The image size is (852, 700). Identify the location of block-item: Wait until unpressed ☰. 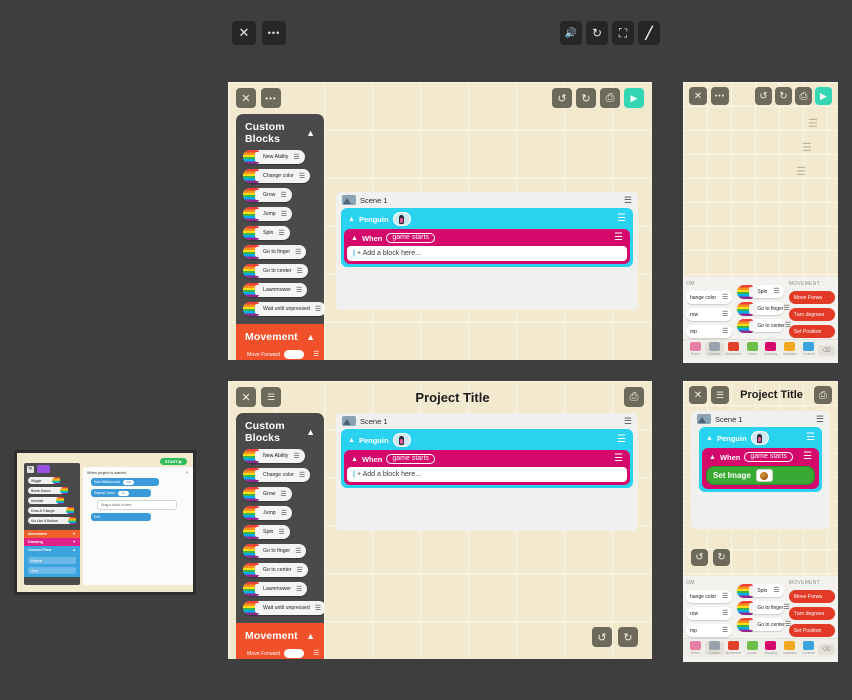
(283, 608).